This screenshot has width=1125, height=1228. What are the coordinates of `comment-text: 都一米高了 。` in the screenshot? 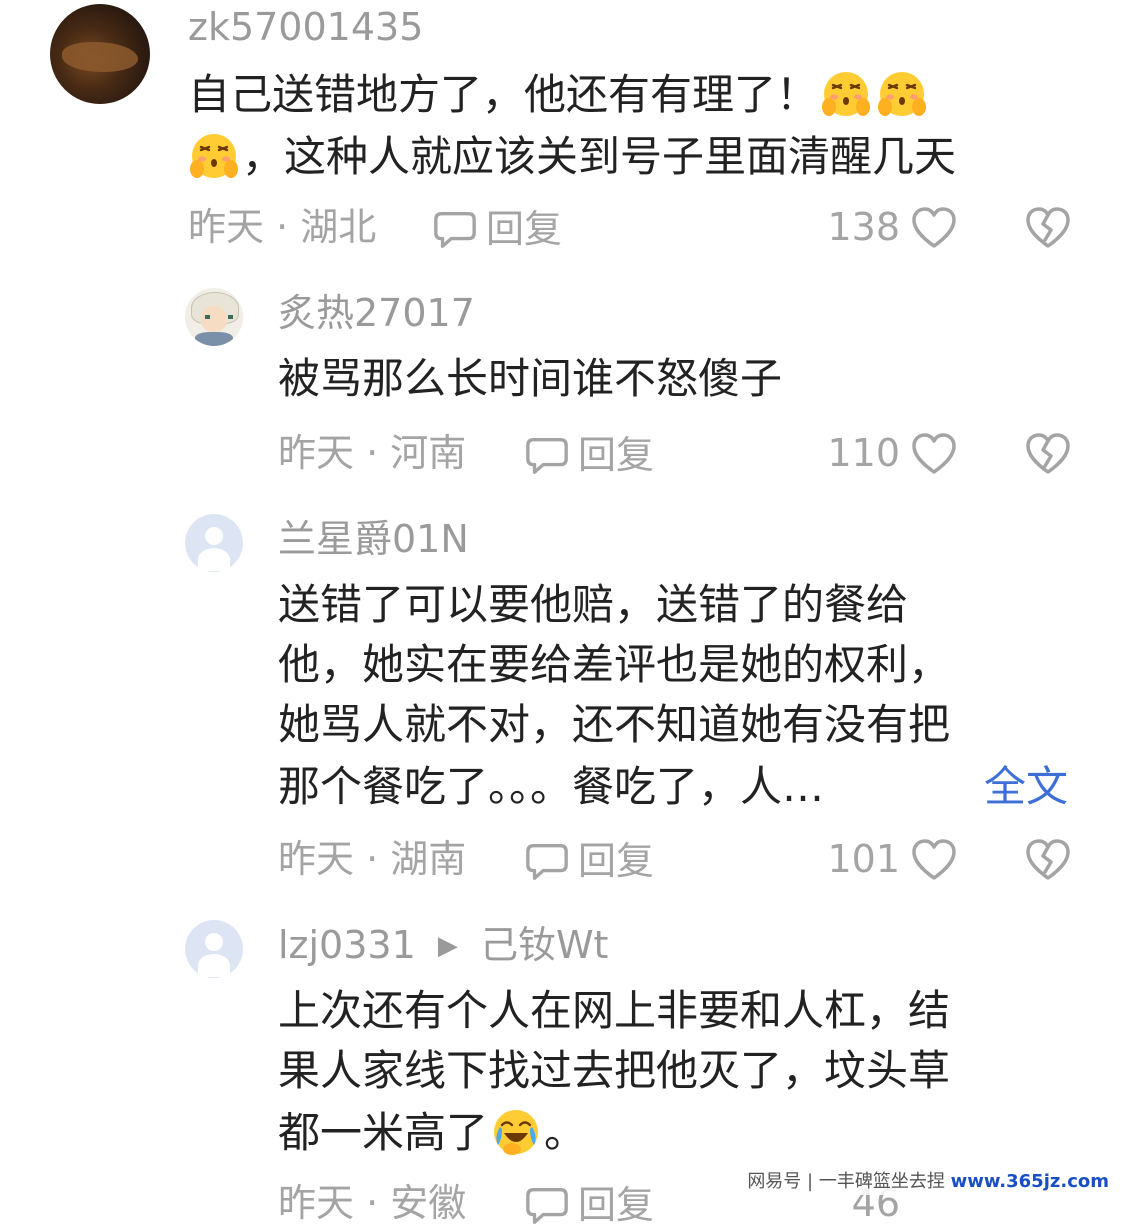 It's located at (432, 1133).